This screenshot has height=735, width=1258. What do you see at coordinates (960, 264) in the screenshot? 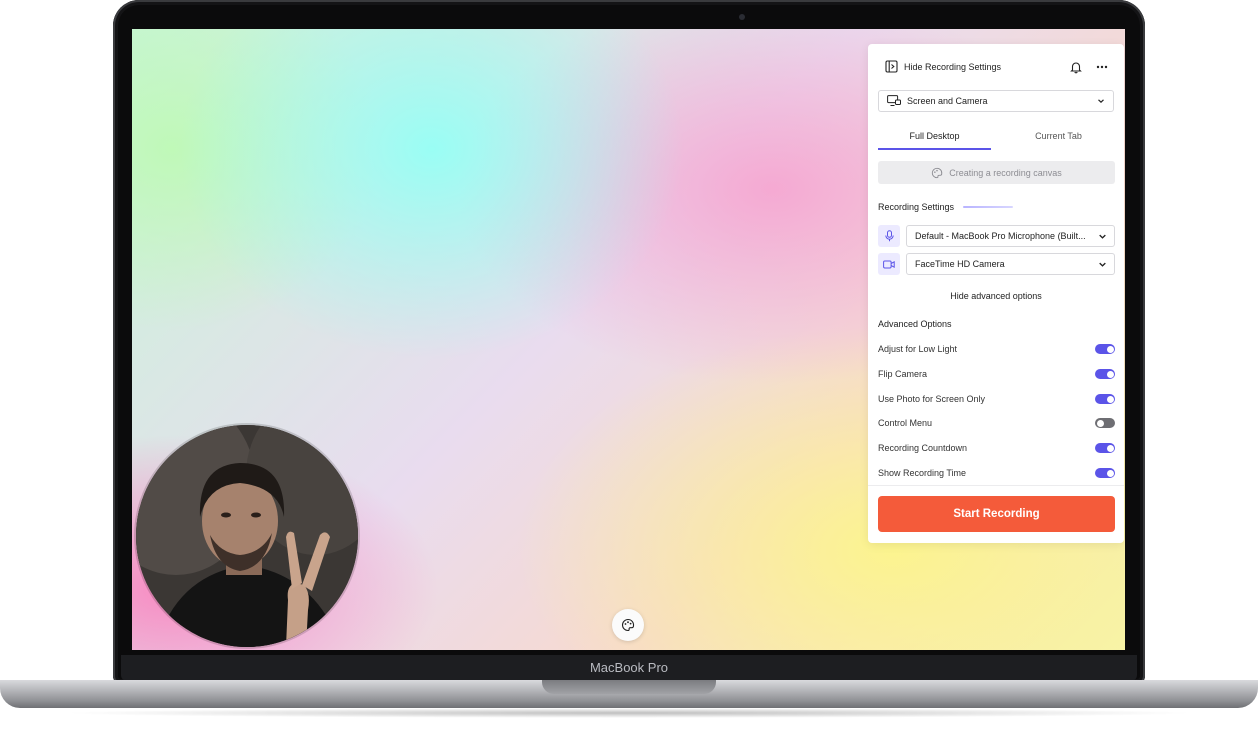
I see `camera-value: FaceTime HD Camera` at bounding box center [960, 264].